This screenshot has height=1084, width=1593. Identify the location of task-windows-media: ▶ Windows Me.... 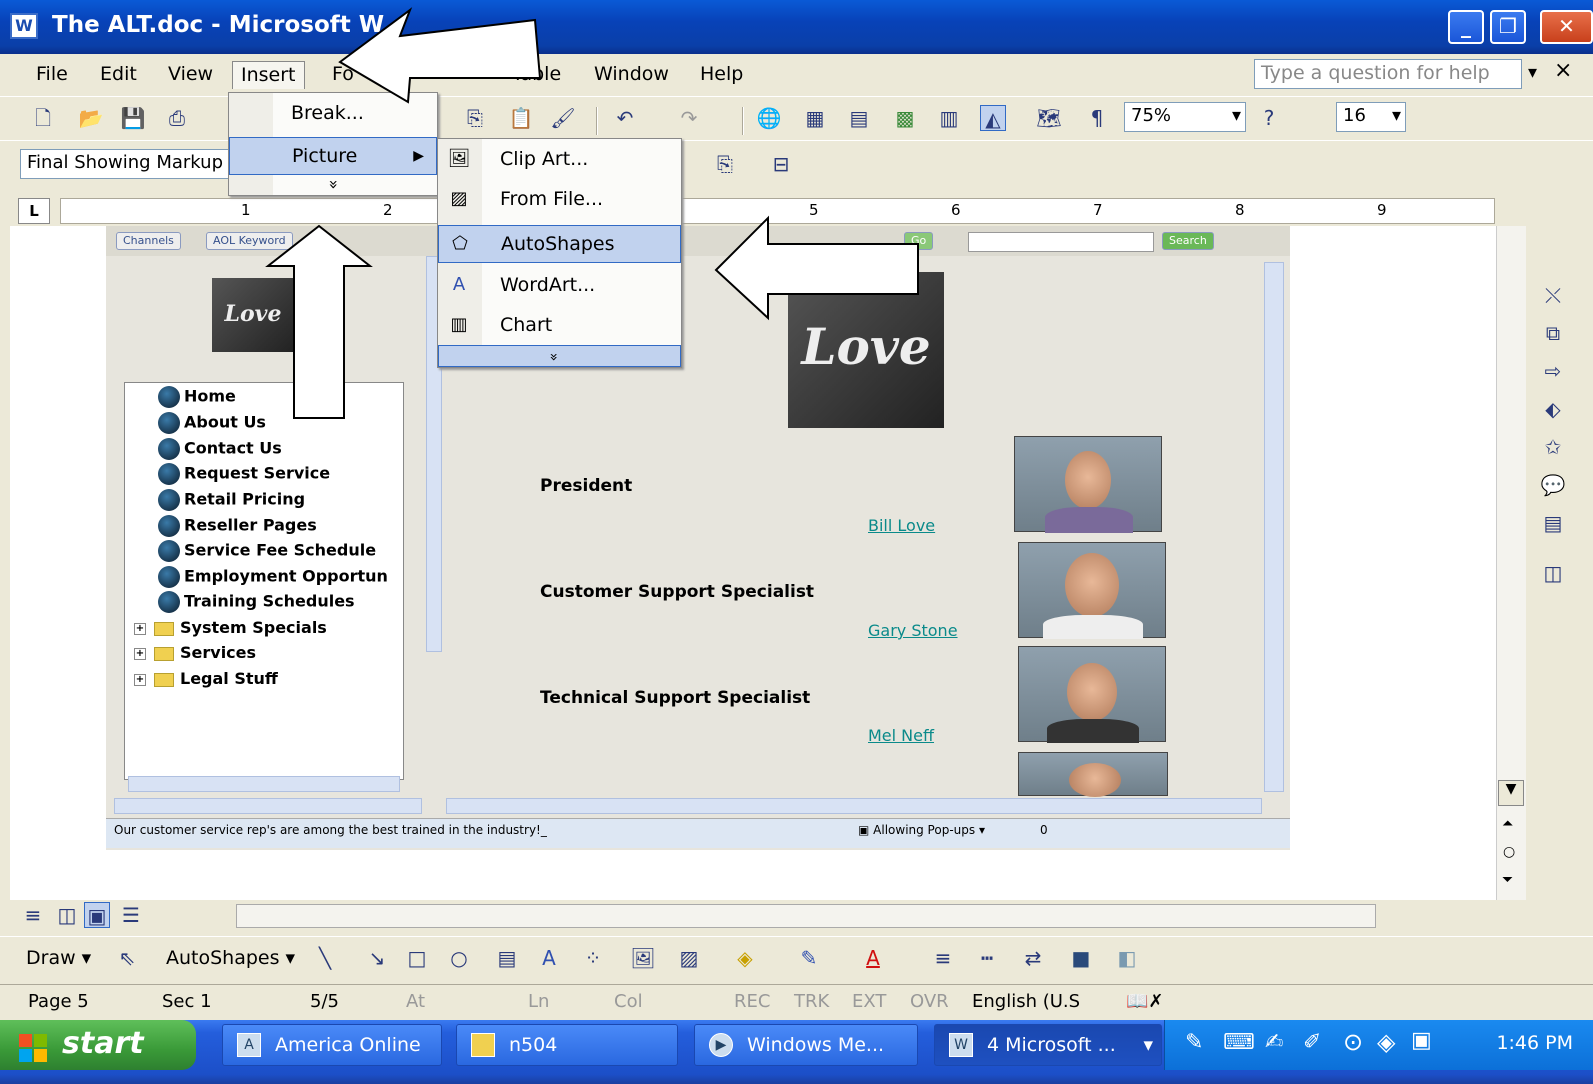
(806, 1045).